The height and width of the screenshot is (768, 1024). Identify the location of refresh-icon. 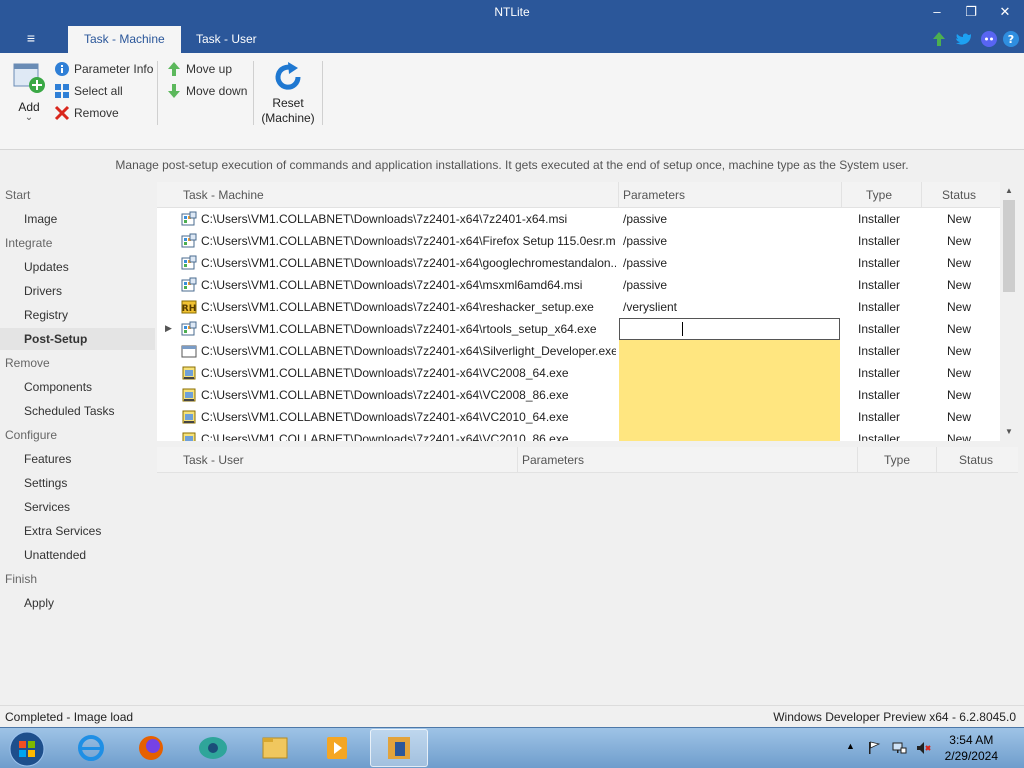
(288, 76).